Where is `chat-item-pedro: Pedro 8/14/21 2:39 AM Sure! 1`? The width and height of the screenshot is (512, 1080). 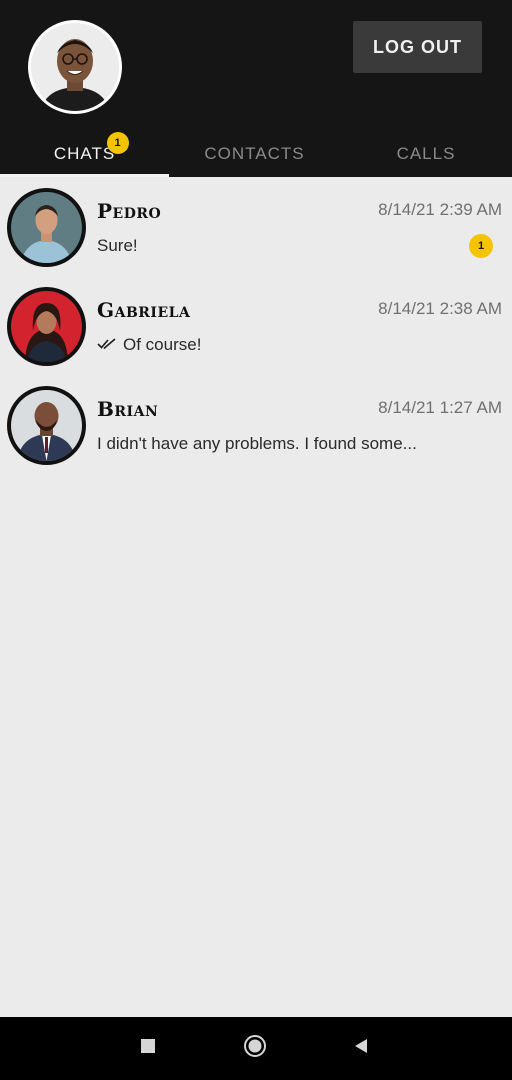
chat-item-pedro: Pedro 8/14/21 2:39 AM Sure! 1 is located at coordinates (256, 226).